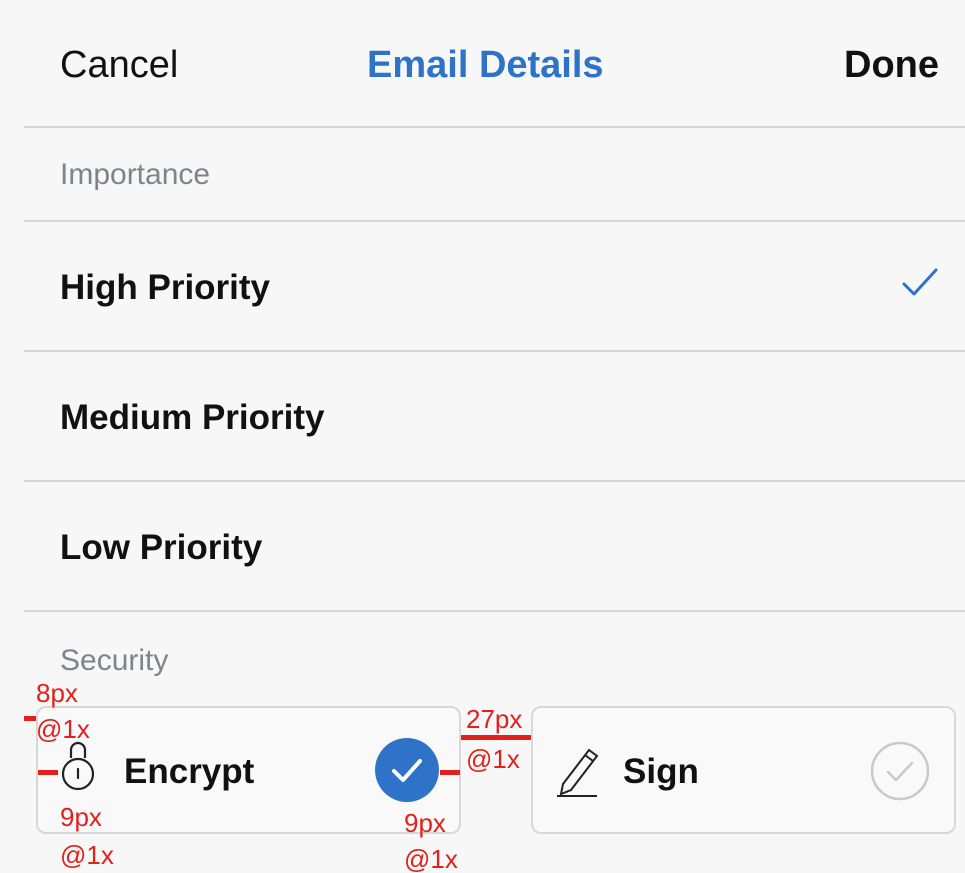  Describe the element at coordinates (494, 611) in the screenshot. I see `row-divider` at that location.